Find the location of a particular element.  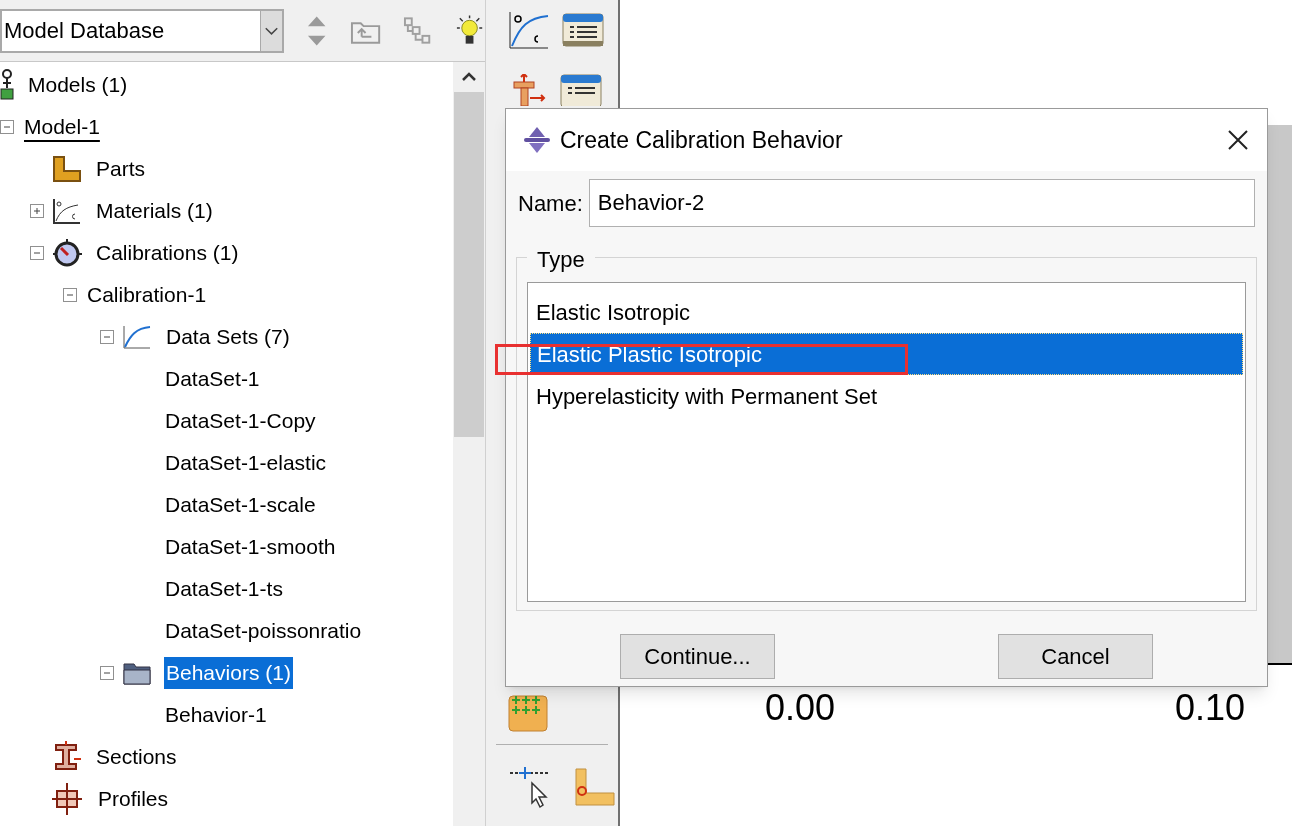

axis-tick-label: 0.10 is located at coordinates (1209, 708).